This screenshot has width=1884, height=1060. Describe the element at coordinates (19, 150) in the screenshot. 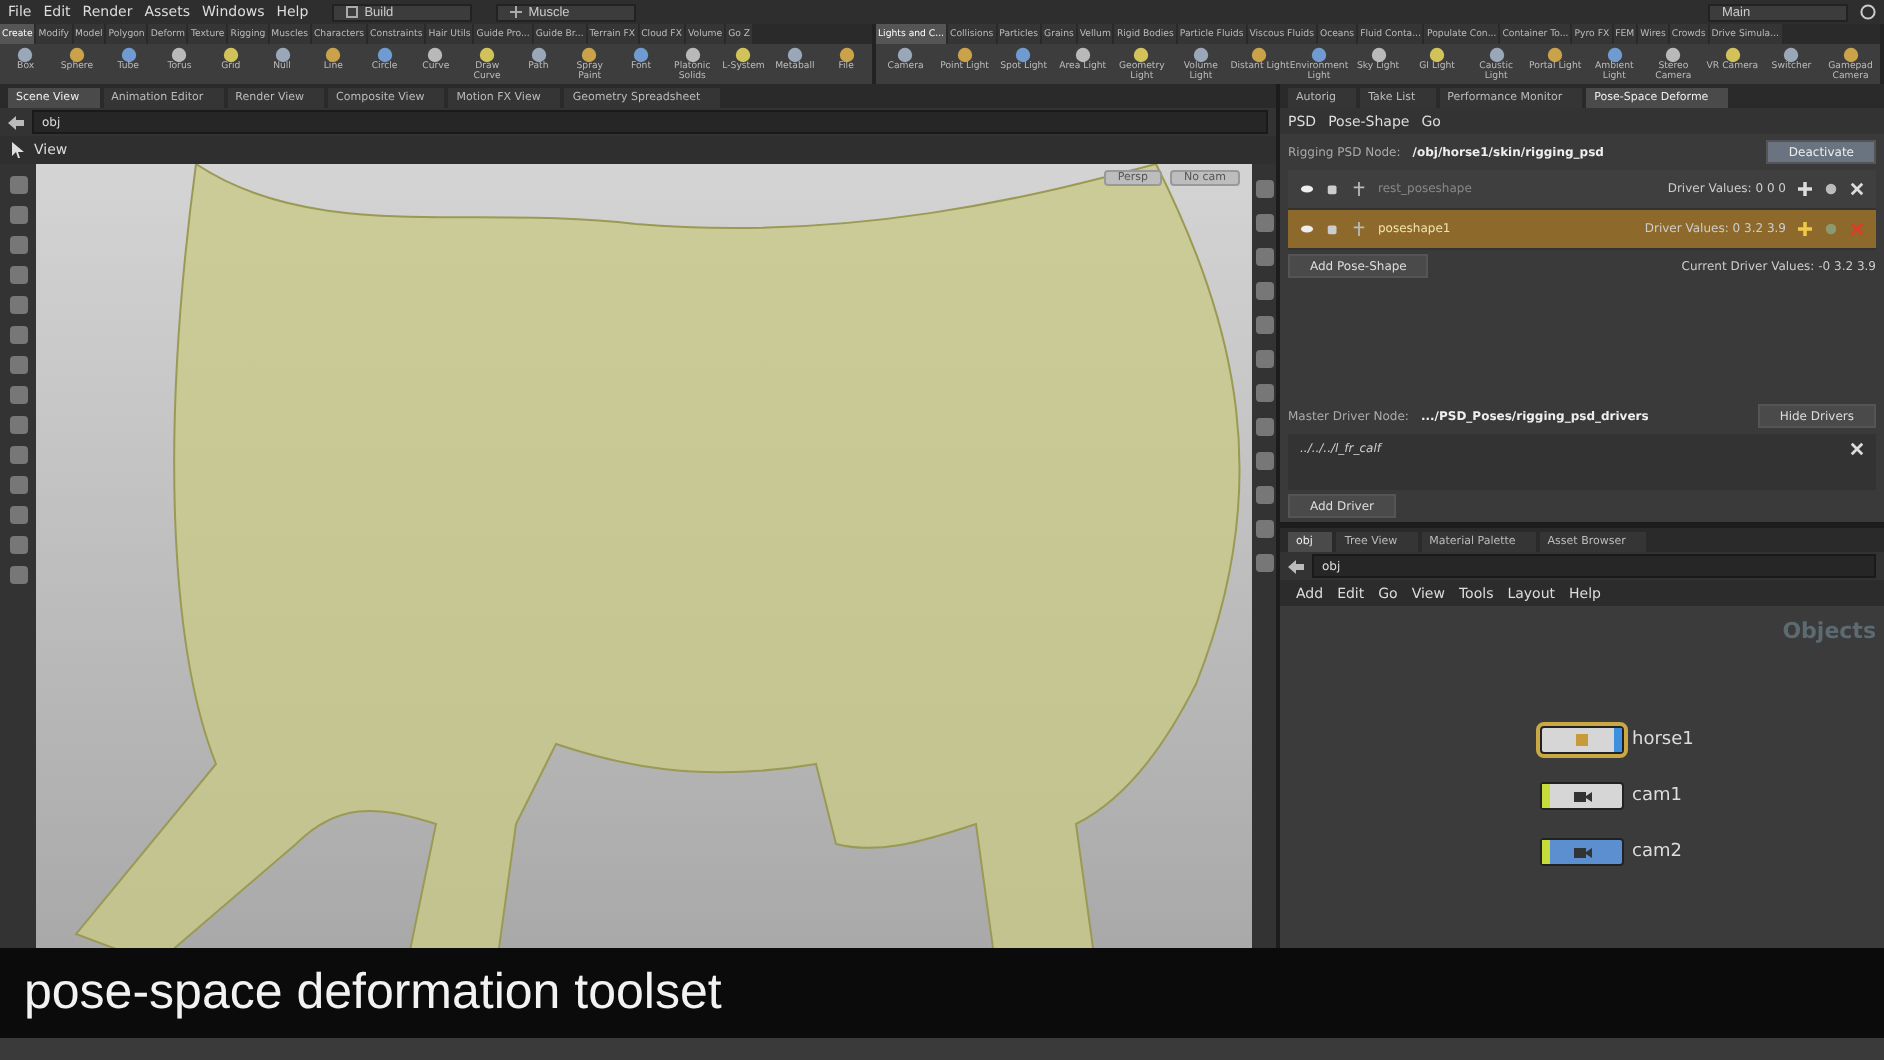

I see `arrow-cursor-icon` at that location.